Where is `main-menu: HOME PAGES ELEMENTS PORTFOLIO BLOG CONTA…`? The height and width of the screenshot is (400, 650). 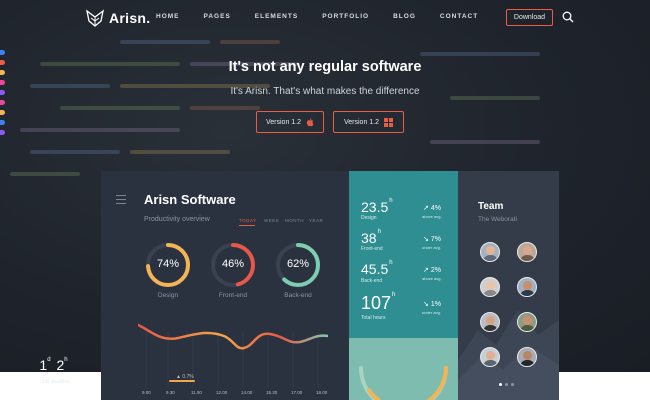 main-menu: HOME PAGES ELEMENTS PORTFOLIO BLOG CONTA… is located at coordinates (329, 16).